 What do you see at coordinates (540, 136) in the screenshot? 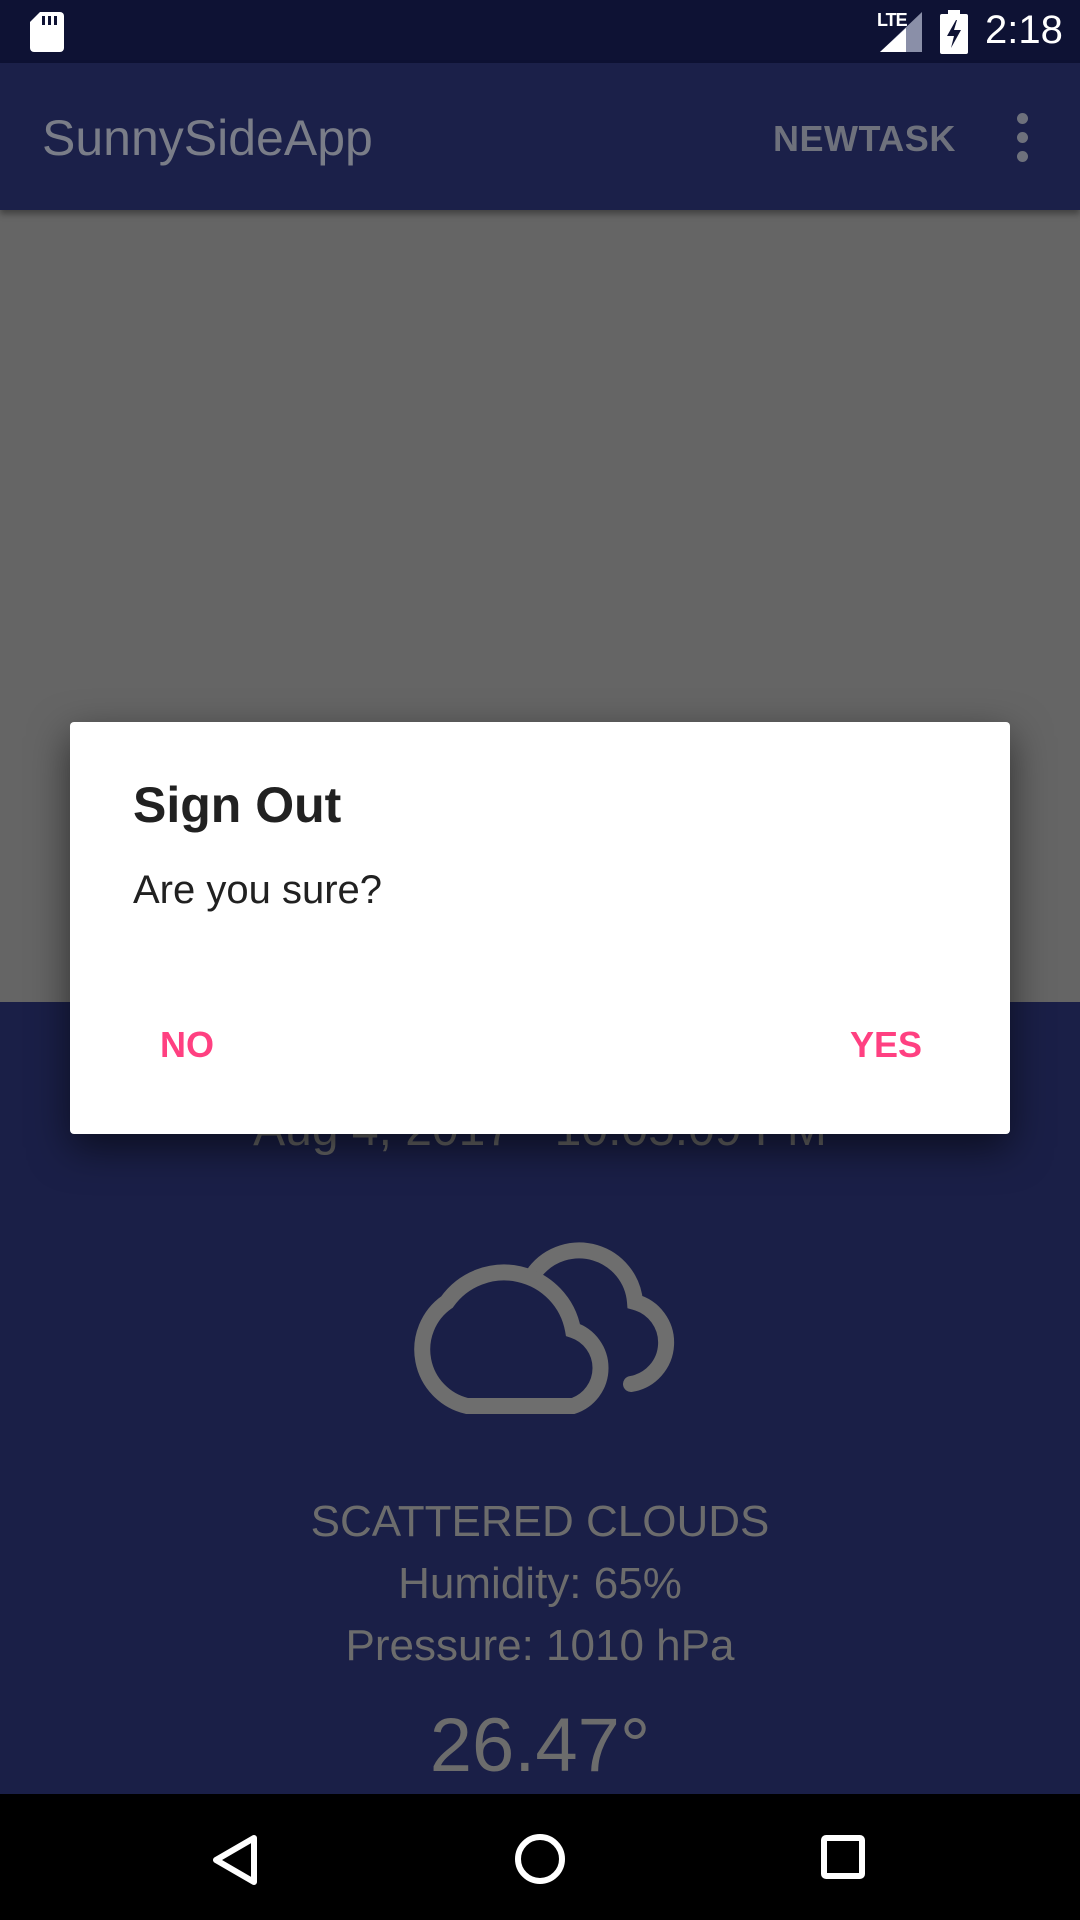
I see `app-bar: SunnySideApp NEWTASK` at bounding box center [540, 136].